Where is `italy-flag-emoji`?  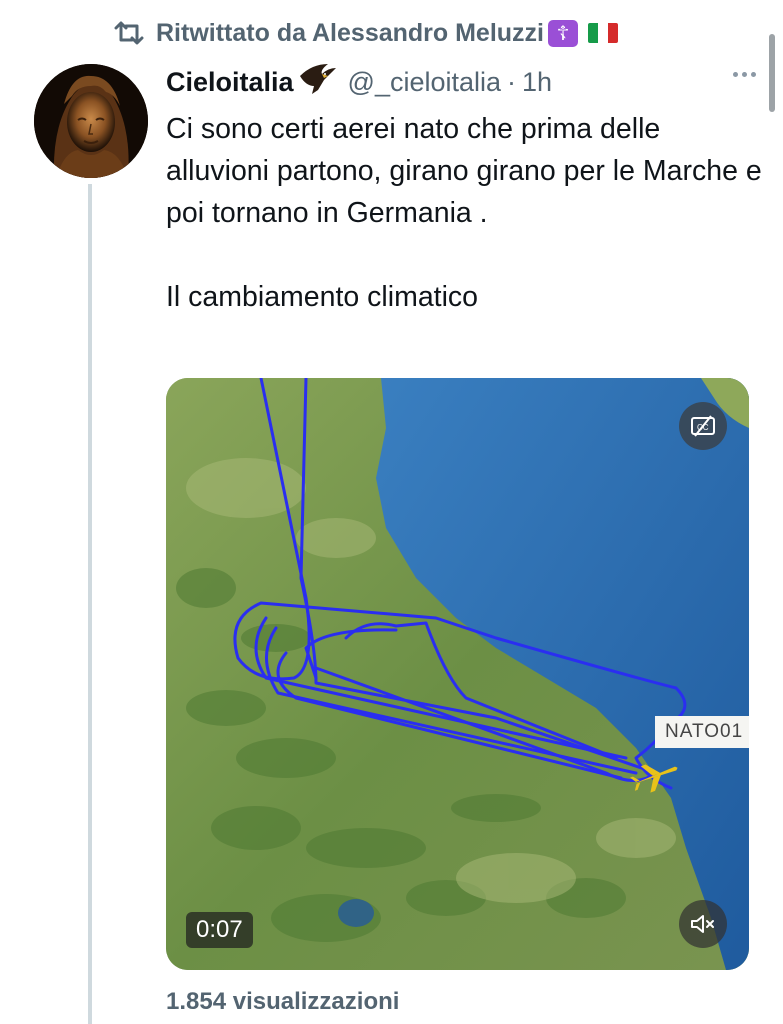 italy-flag-emoji is located at coordinates (603, 33).